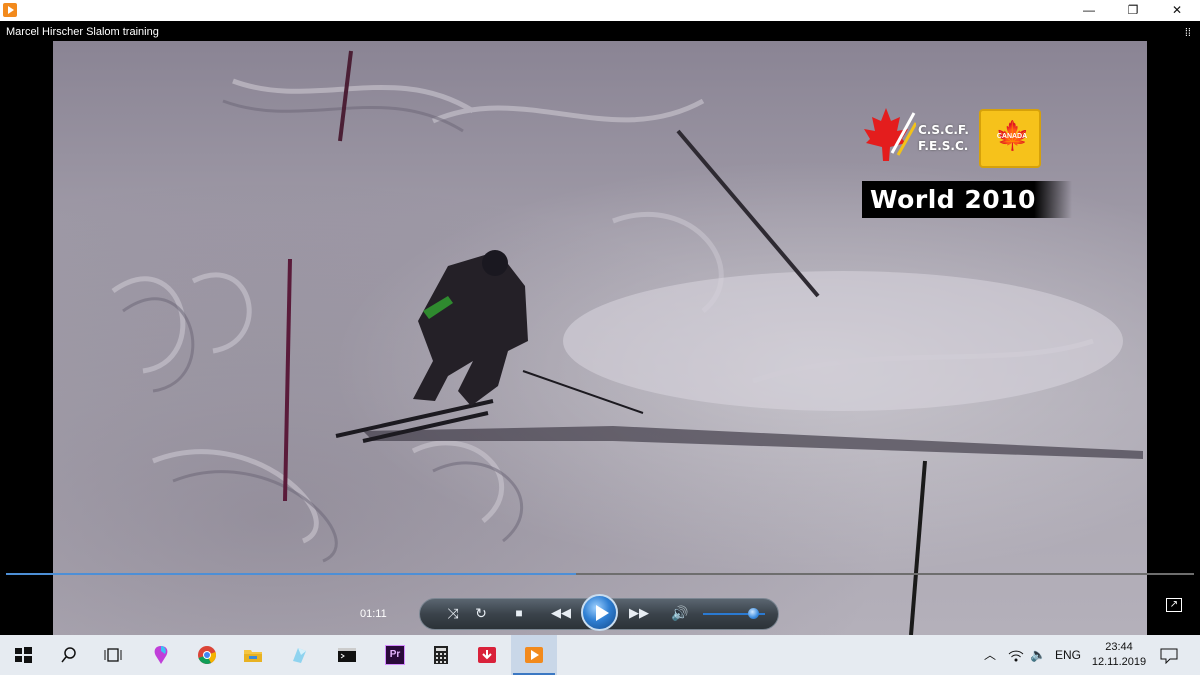 This screenshot has width=1200, height=675. I want to click on taskbar: Pr ︿ 🔈 ENG 23:44 12.11.2019, so click(600, 655).